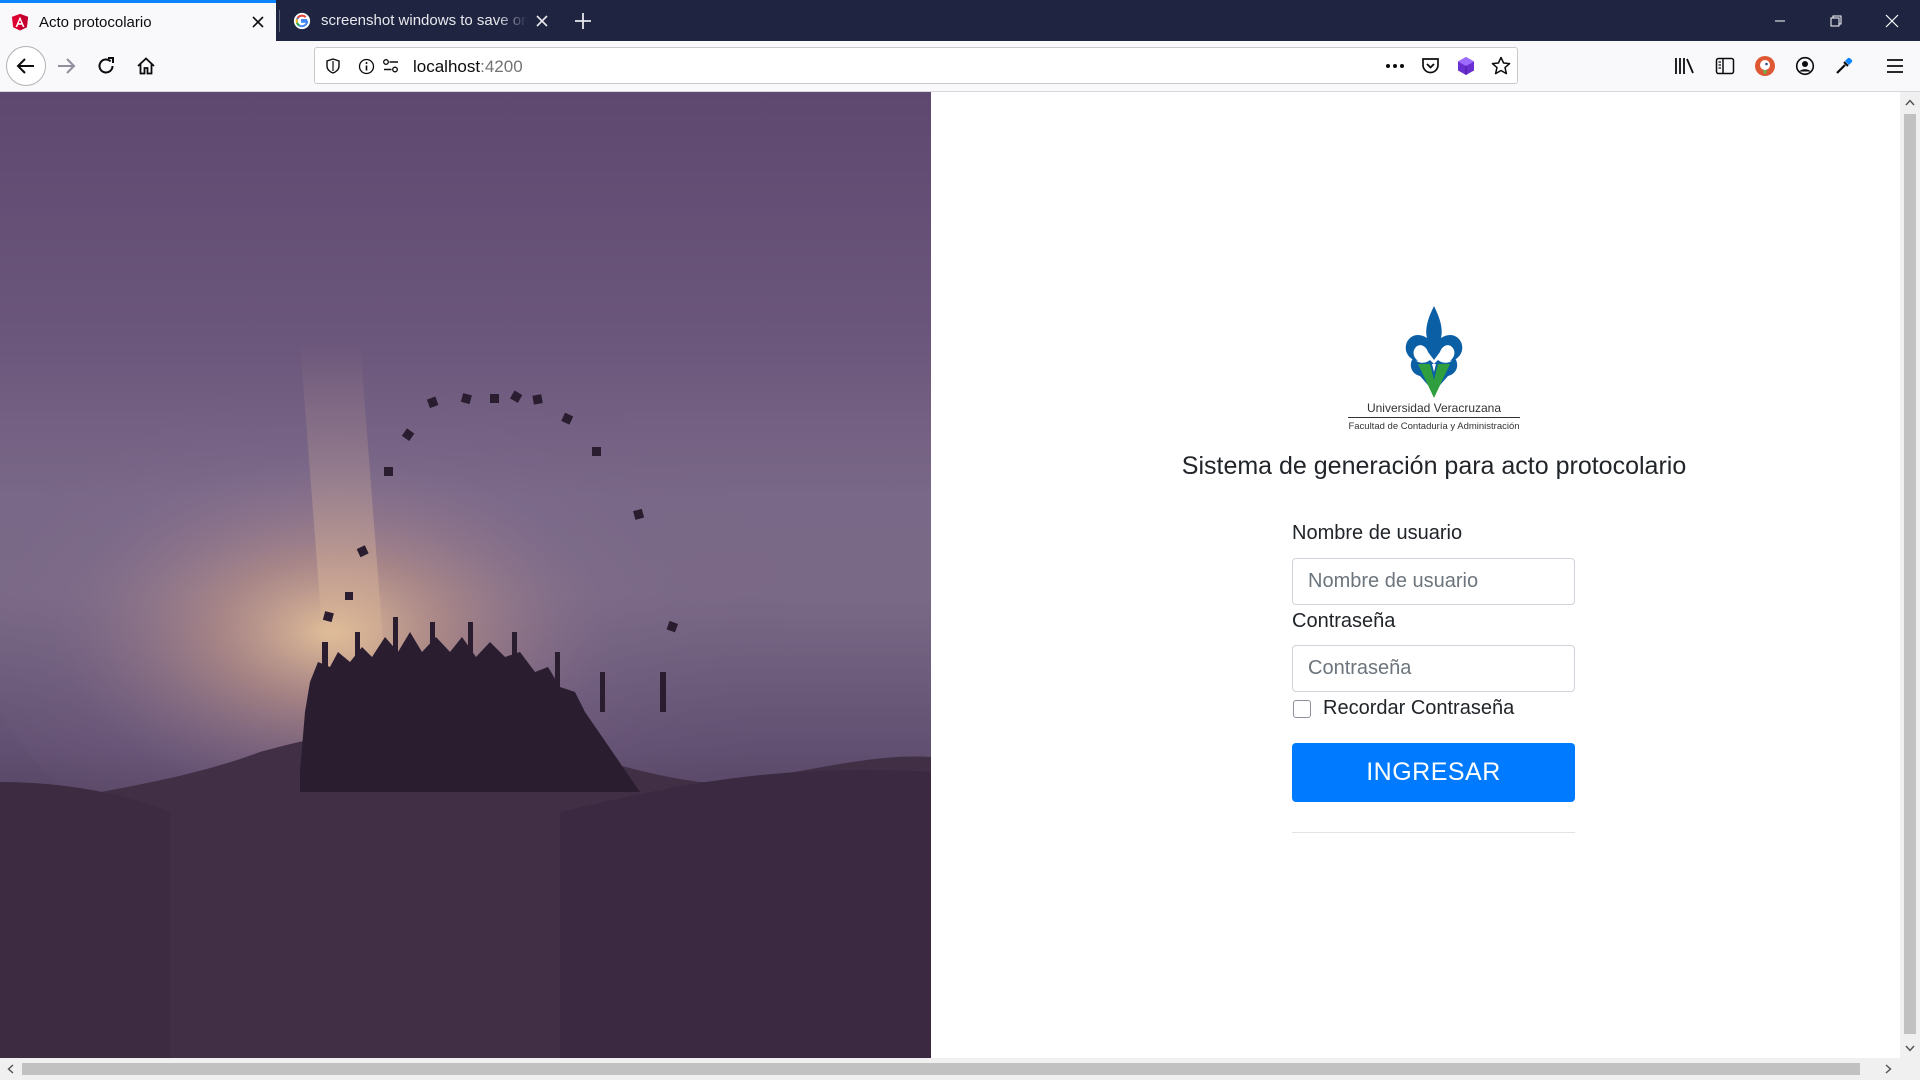 Image resolution: width=1920 pixels, height=1080 pixels. What do you see at coordinates (1895, 66) in the screenshot?
I see `hamburger-menu-icon` at bounding box center [1895, 66].